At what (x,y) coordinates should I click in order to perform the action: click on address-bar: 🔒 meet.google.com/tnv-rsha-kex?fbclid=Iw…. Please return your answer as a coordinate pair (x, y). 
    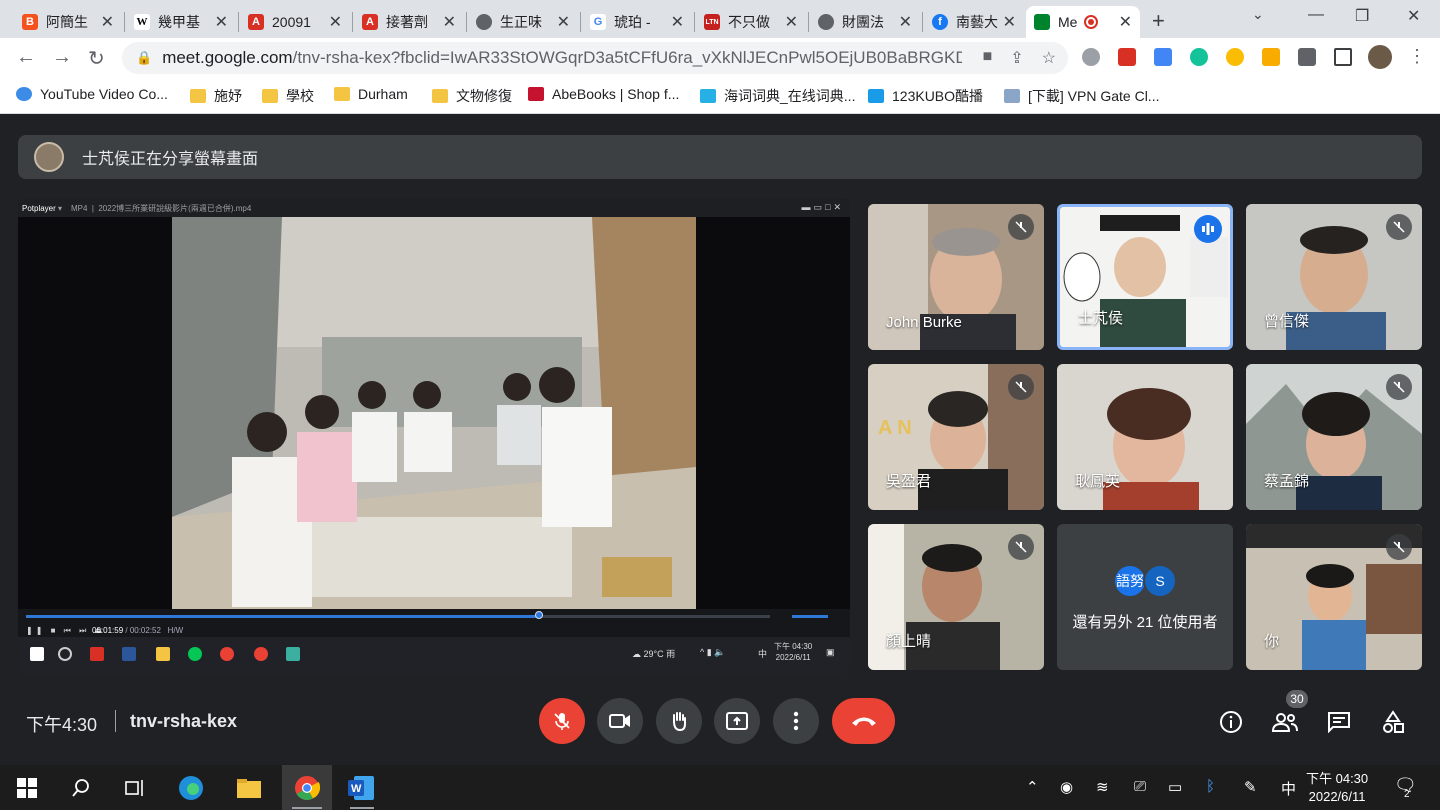
    Looking at the image, I should click on (595, 58).